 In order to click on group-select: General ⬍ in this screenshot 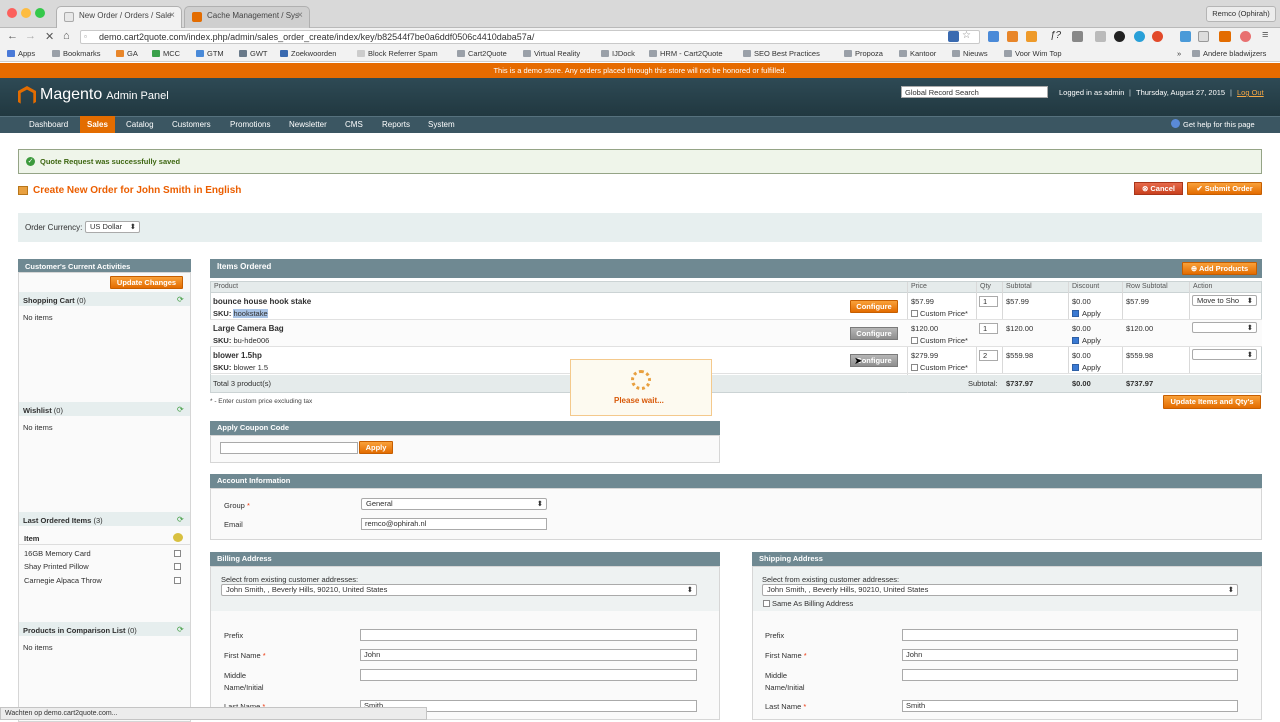, I will do `click(454, 504)`.